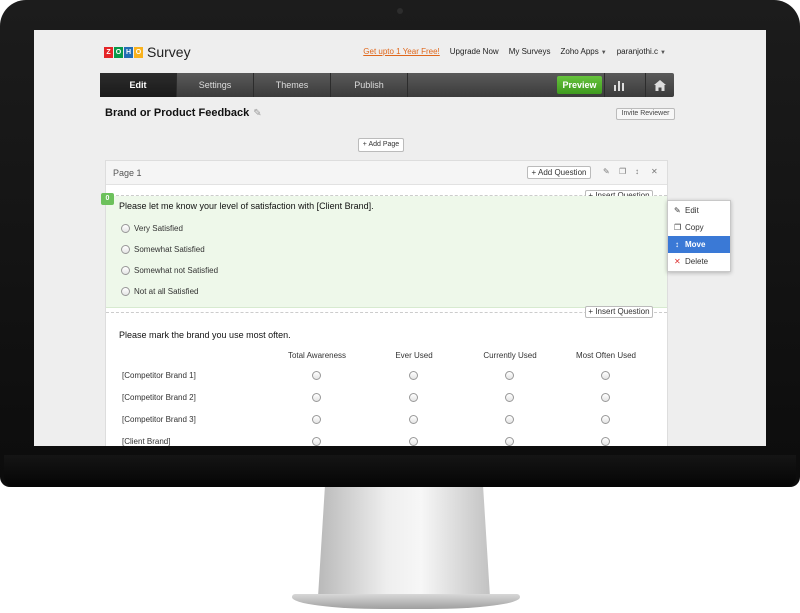 Image resolution: width=800 pixels, height=613 pixels. What do you see at coordinates (404, 542) in the screenshot?
I see `monitor-stand` at bounding box center [404, 542].